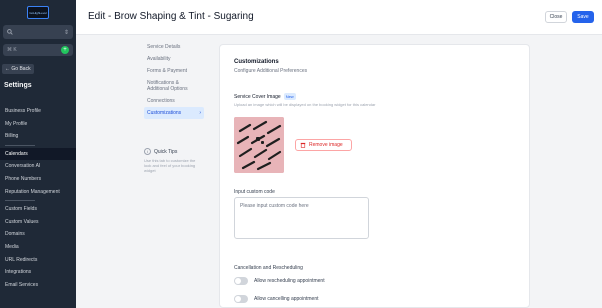  I want to click on sidebar-item: My Profile, so click(38, 124).